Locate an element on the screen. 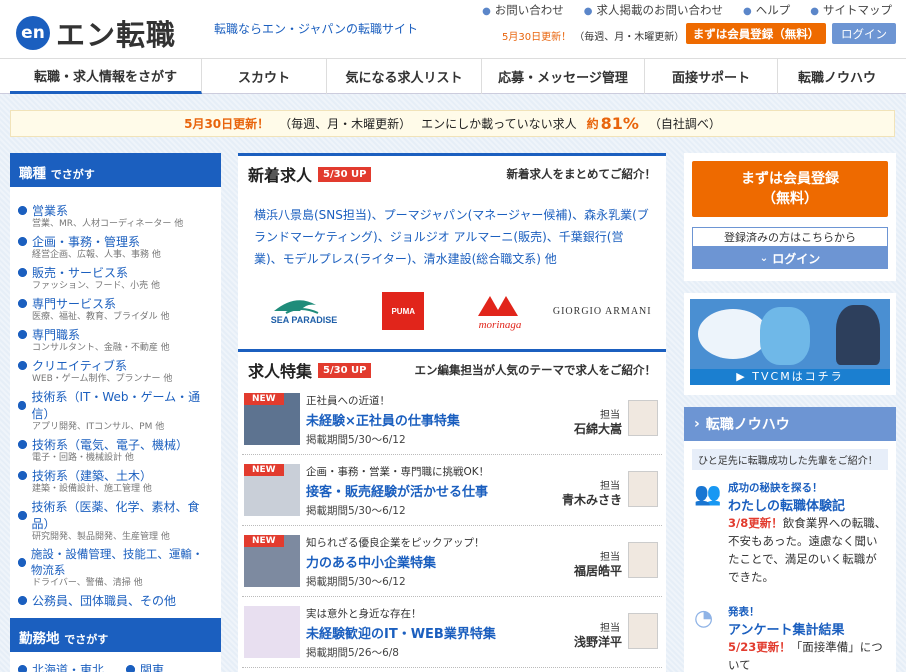 The image size is (906, 672). category-title: 専門職系 is located at coordinates (115, 334).